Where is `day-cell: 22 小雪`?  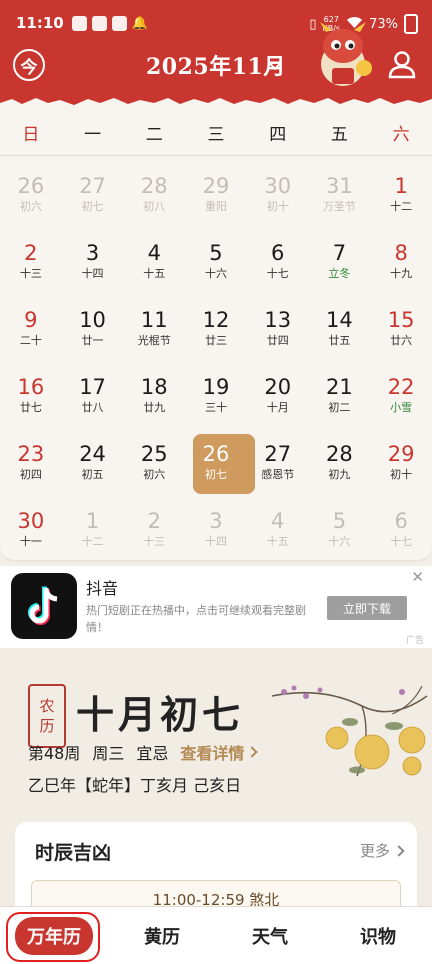 day-cell: 22 小雪 is located at coordinates (401, 404).